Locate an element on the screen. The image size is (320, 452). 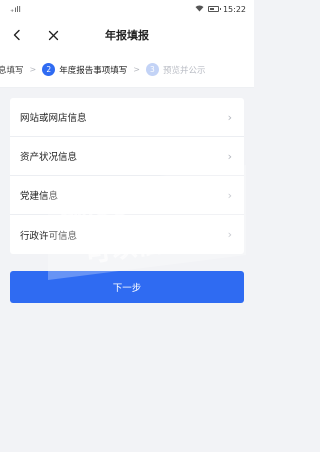
close-icon is located at coordinates (53, 35).